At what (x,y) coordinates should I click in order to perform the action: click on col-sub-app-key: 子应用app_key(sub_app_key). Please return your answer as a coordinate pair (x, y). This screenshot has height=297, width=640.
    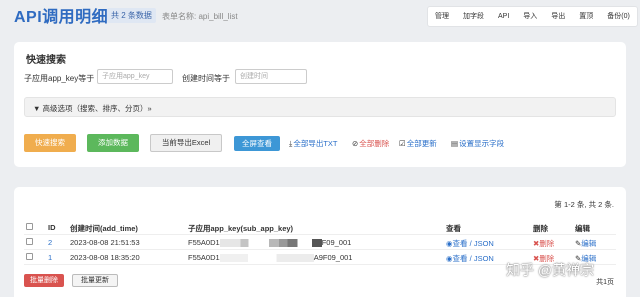
    Looking at the image, I should click on (240, 228).